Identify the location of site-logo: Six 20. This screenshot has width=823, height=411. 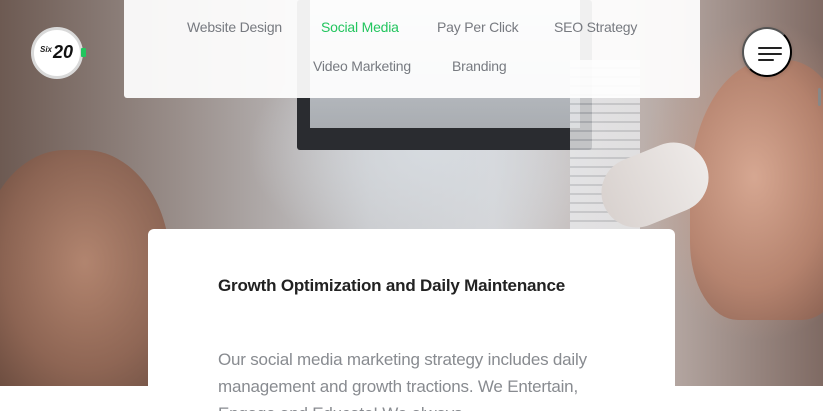
(58, 53).